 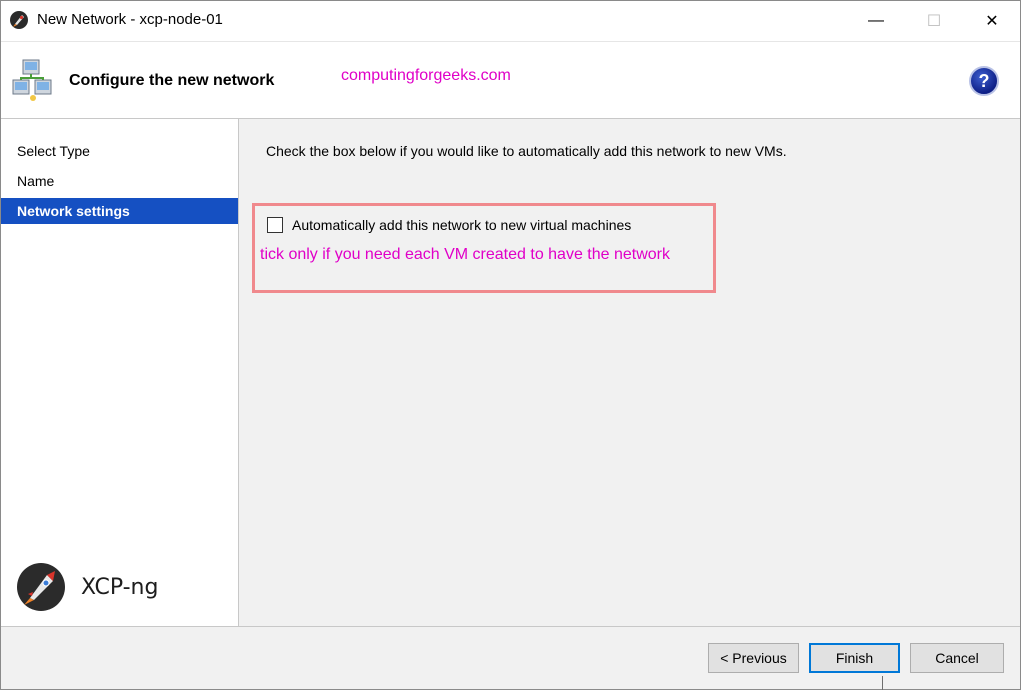 What do you see at coordinates (991, 21) in the screenshot?
I see `close-button: ✕` at bounding box center [991, 21].